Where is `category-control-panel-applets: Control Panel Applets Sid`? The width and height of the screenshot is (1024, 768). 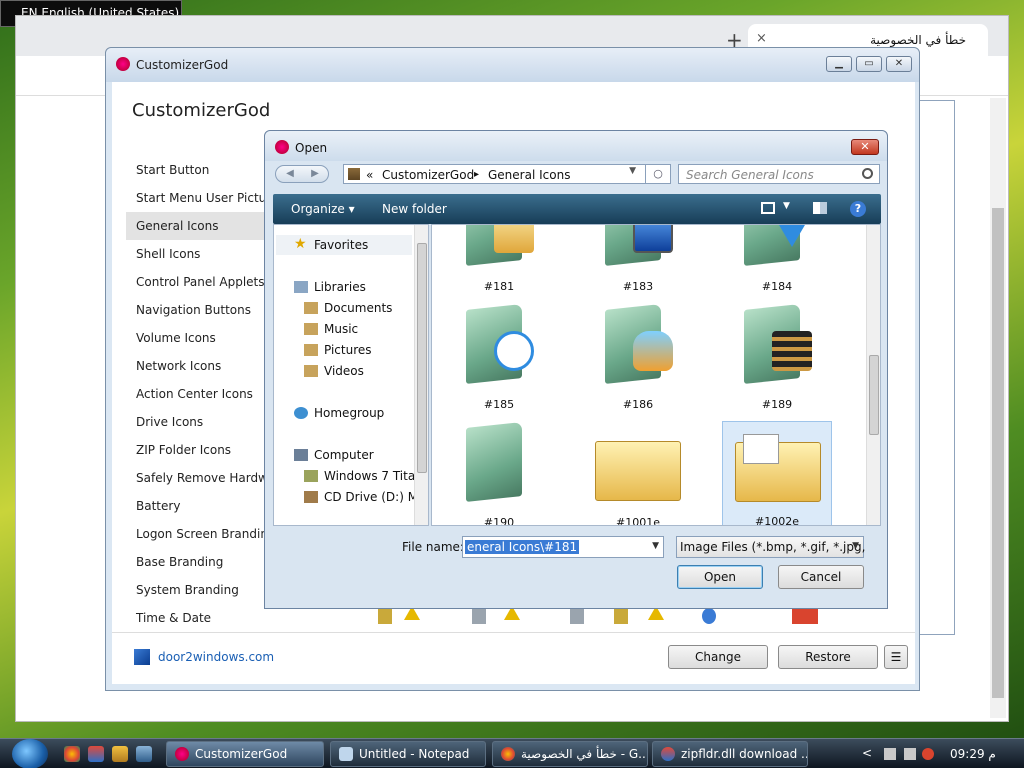
category-control-panel-applets: Control Panel Applets Sid is located at coordinates (201, 282).